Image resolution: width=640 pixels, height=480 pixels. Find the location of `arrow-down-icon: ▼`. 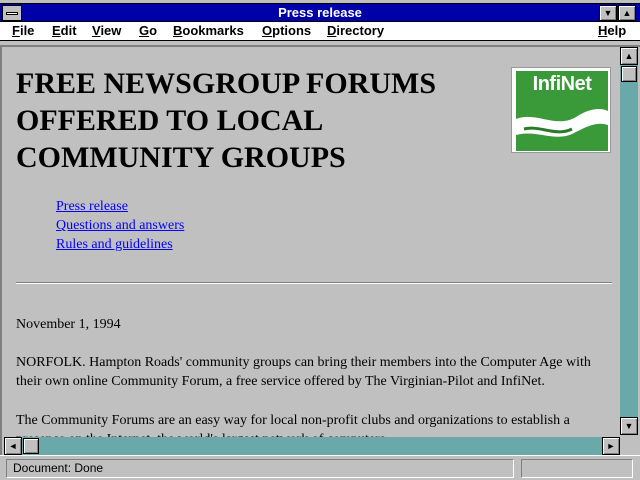

arrow-down-icon: ▼ is located at coordinates (629, 426).